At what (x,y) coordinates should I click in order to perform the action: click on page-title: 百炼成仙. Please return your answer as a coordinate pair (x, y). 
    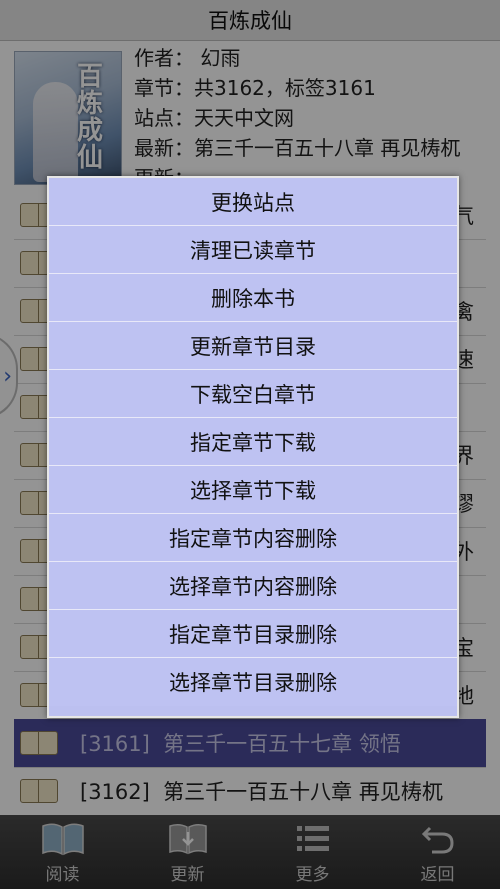
    Looking at the image, I should click on (250, 21).